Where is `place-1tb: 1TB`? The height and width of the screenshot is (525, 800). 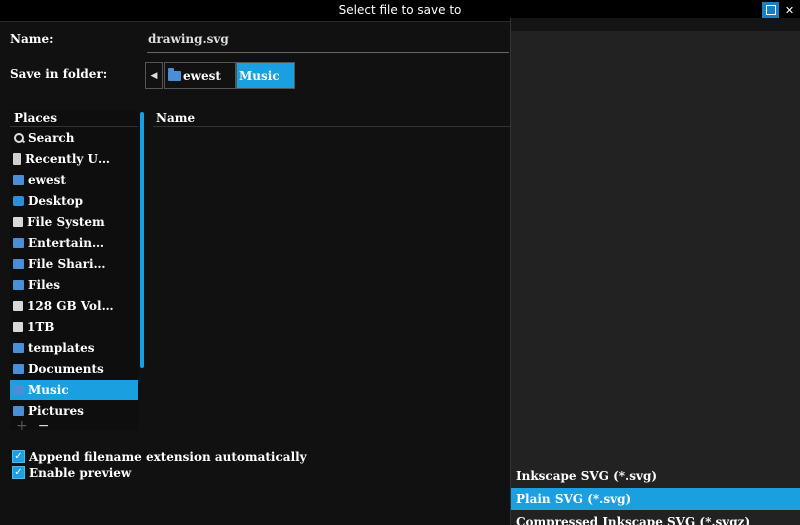 place-1tb: 1TB is located at coordinates (74, 327).